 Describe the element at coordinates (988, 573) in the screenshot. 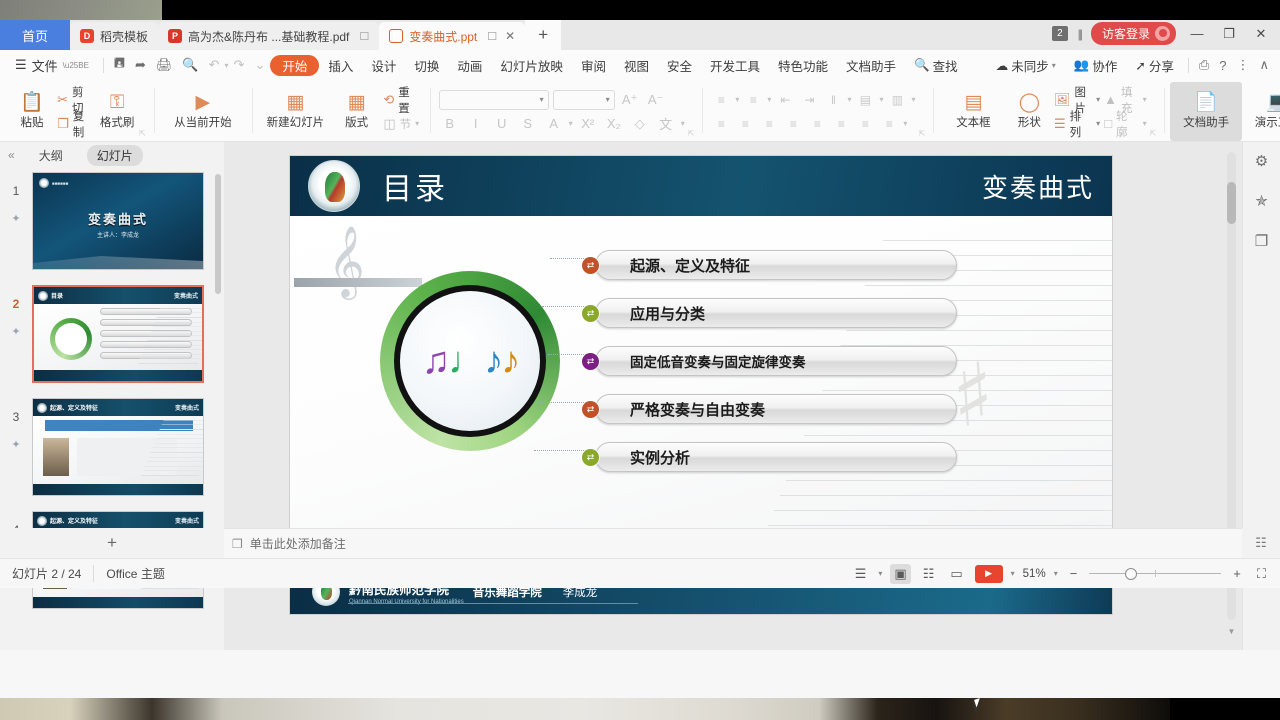

I see `start-slideshow-button: ▶` at that location.